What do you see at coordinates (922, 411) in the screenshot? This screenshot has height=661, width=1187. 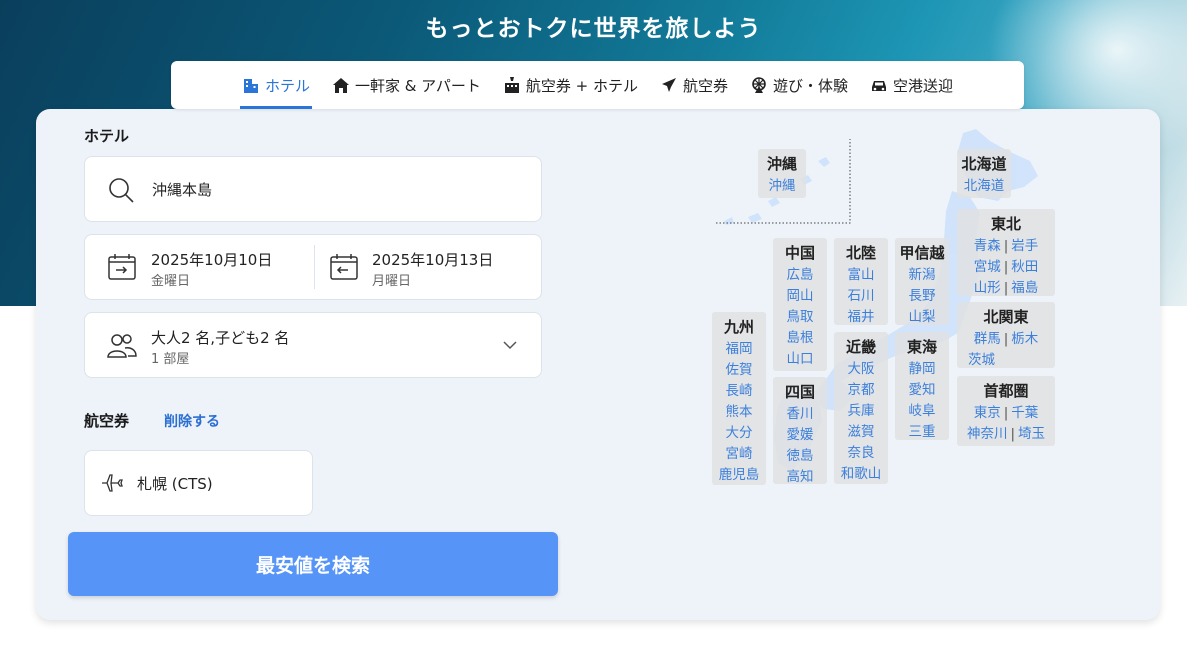 I see `pref-link: 岐阜` at bounding box center [922, 411].